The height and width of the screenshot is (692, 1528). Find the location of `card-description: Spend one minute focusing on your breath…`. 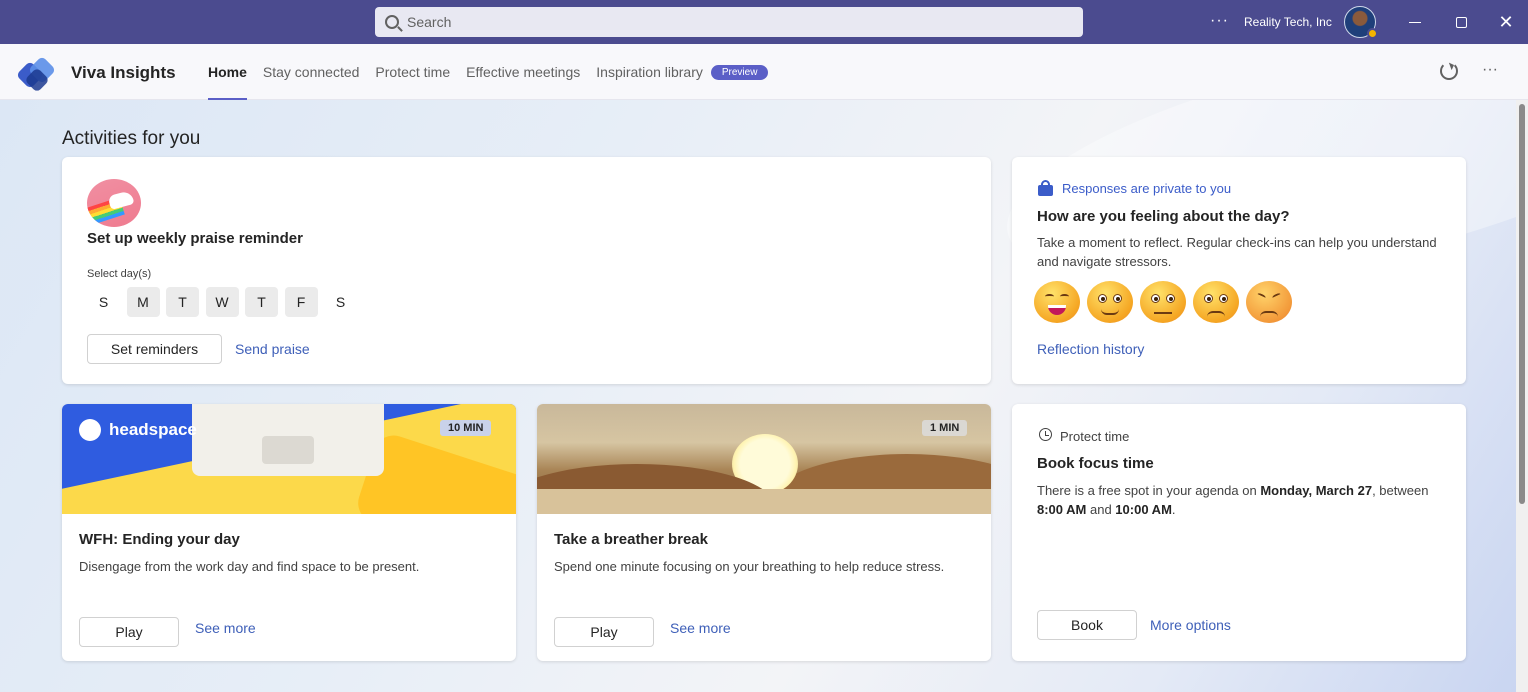

card-description: Spend one minute focusing on your breath… is located at coordinates (749, 566).